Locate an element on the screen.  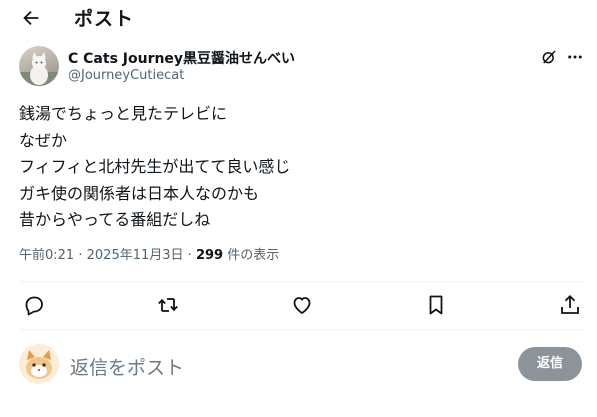
more-options-icon is located at coordinates (575, 57).